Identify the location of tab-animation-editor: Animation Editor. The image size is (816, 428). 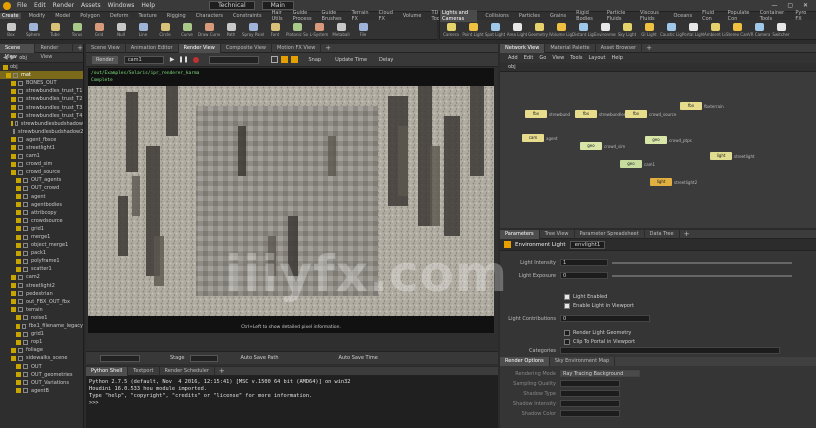
(152, 48).